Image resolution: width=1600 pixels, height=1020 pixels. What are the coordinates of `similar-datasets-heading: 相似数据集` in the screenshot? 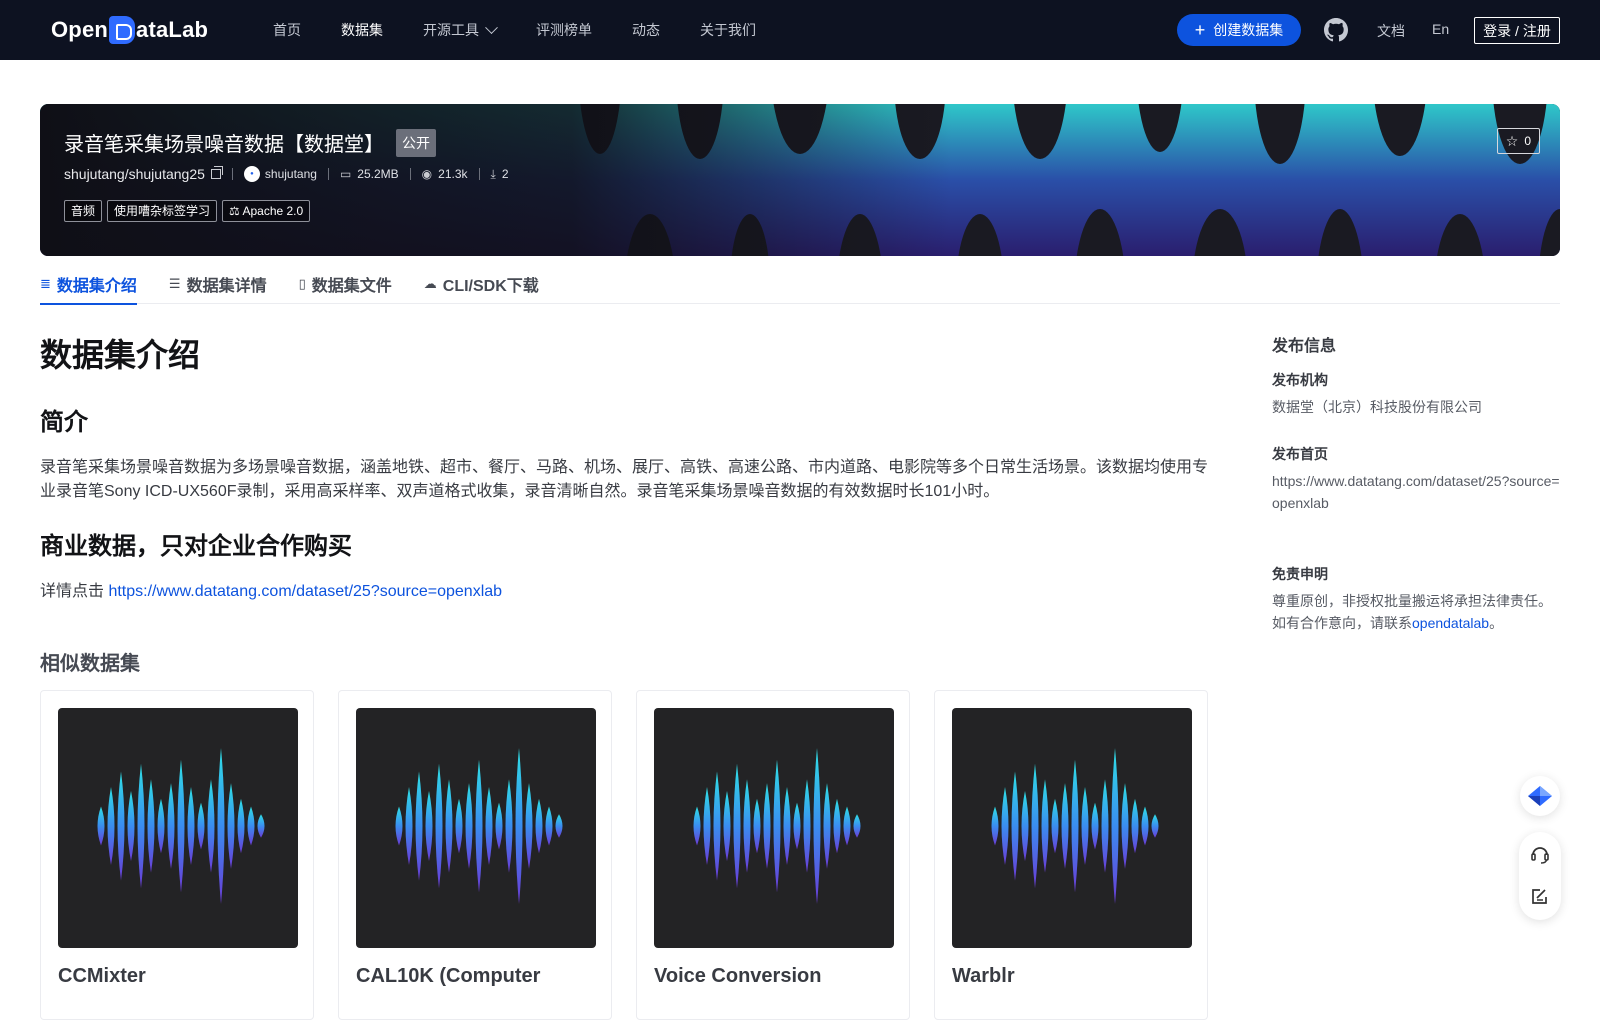 It's located at (90, 664).